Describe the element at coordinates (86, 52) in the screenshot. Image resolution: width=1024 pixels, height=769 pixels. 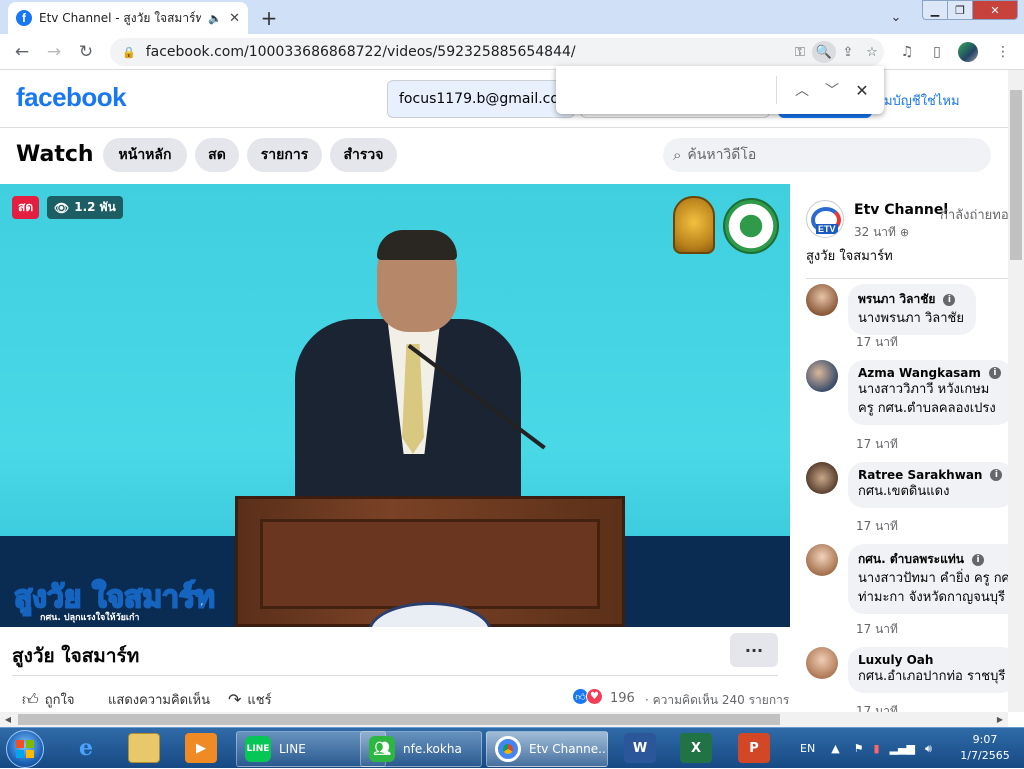
I see `reload-icon: ↻` at that location.